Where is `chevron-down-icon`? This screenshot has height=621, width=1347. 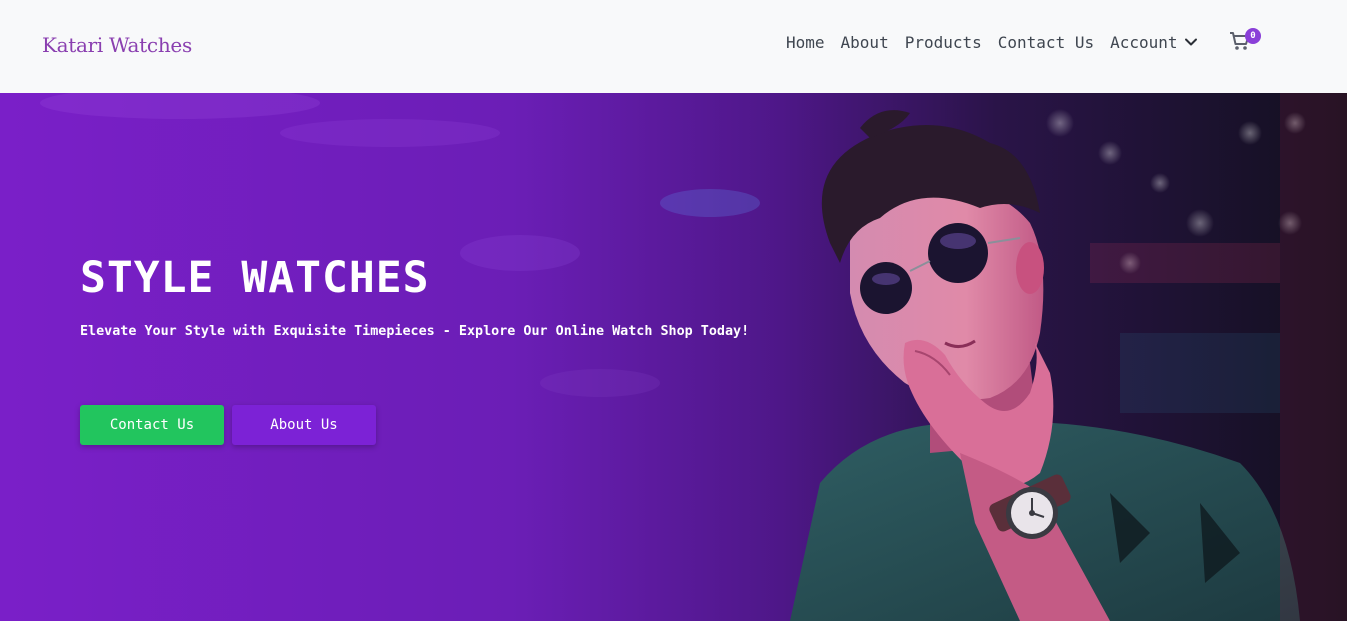 chevron-down-icon is located at coordinates (1190, 42).